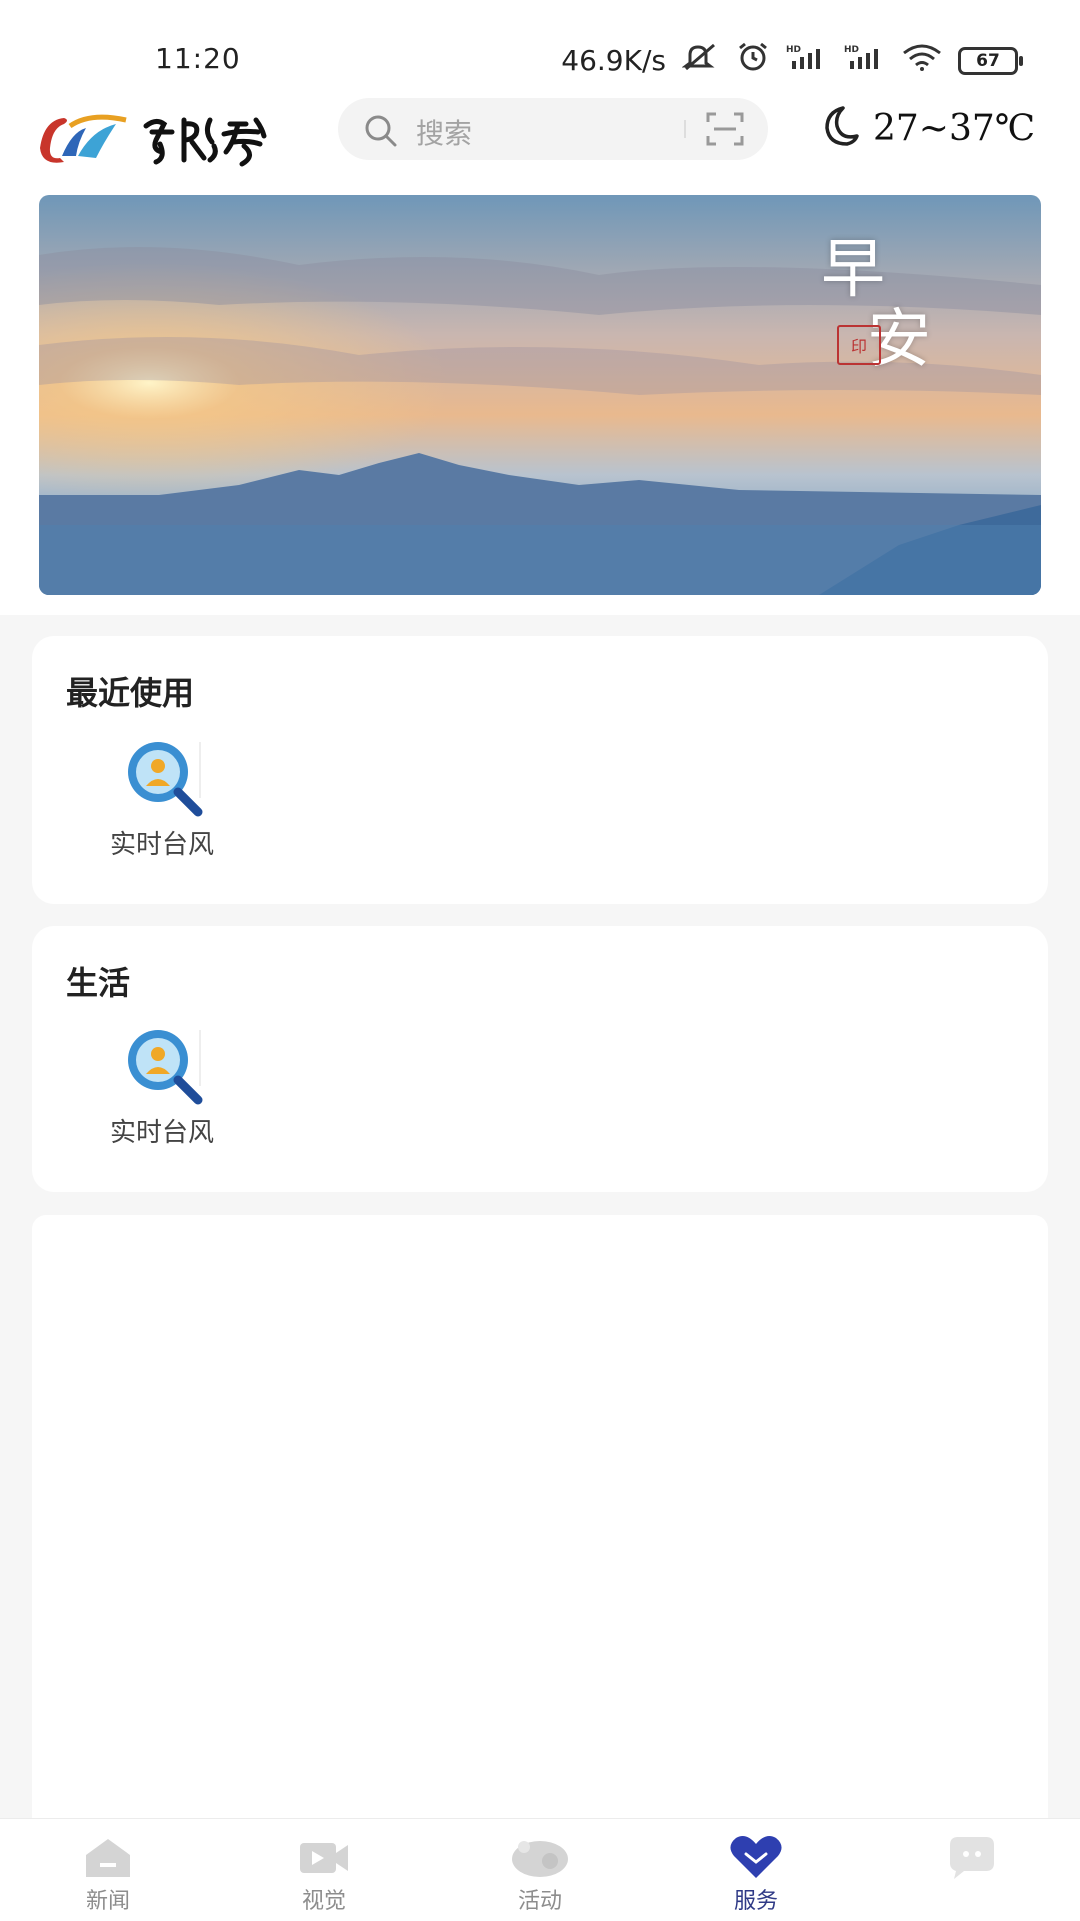 This screenshot has width=1080, height=1921. I want to click on moon-icon, so click(837, 128).